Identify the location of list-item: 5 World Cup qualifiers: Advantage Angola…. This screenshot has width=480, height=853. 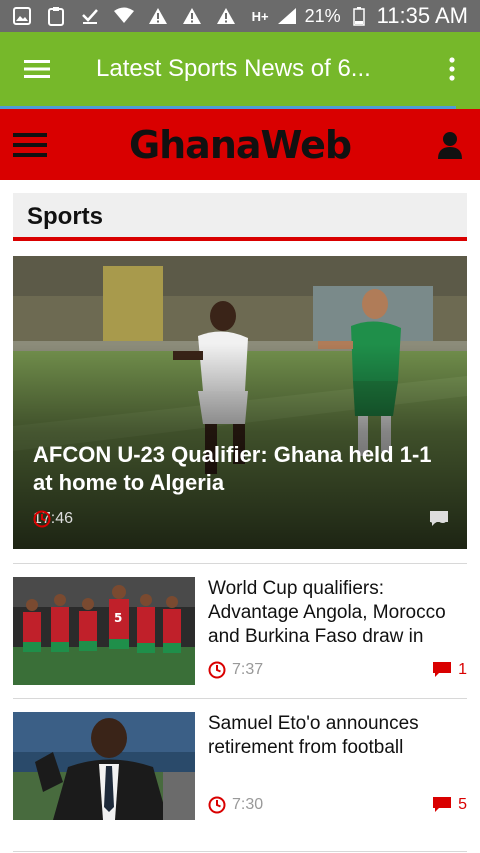
(240, 631).